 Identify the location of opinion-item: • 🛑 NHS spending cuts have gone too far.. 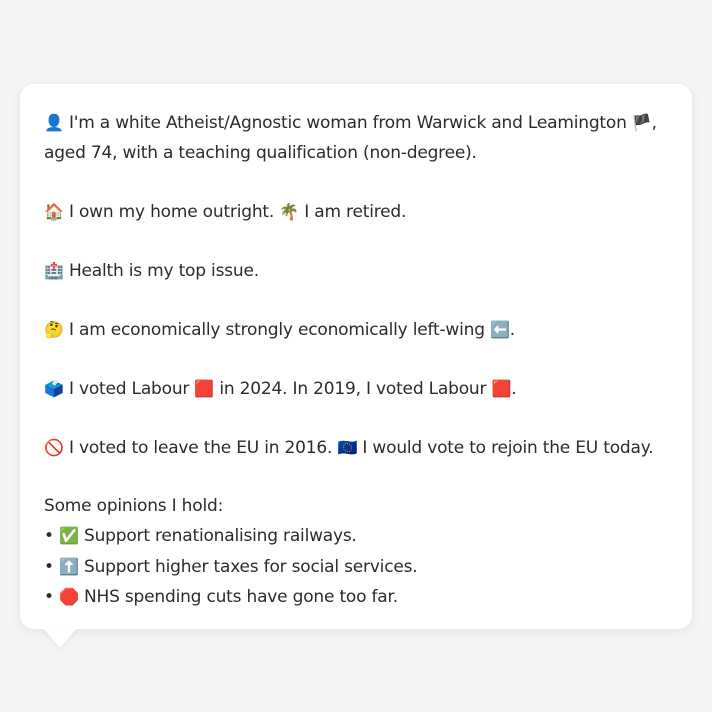
(358, 597).